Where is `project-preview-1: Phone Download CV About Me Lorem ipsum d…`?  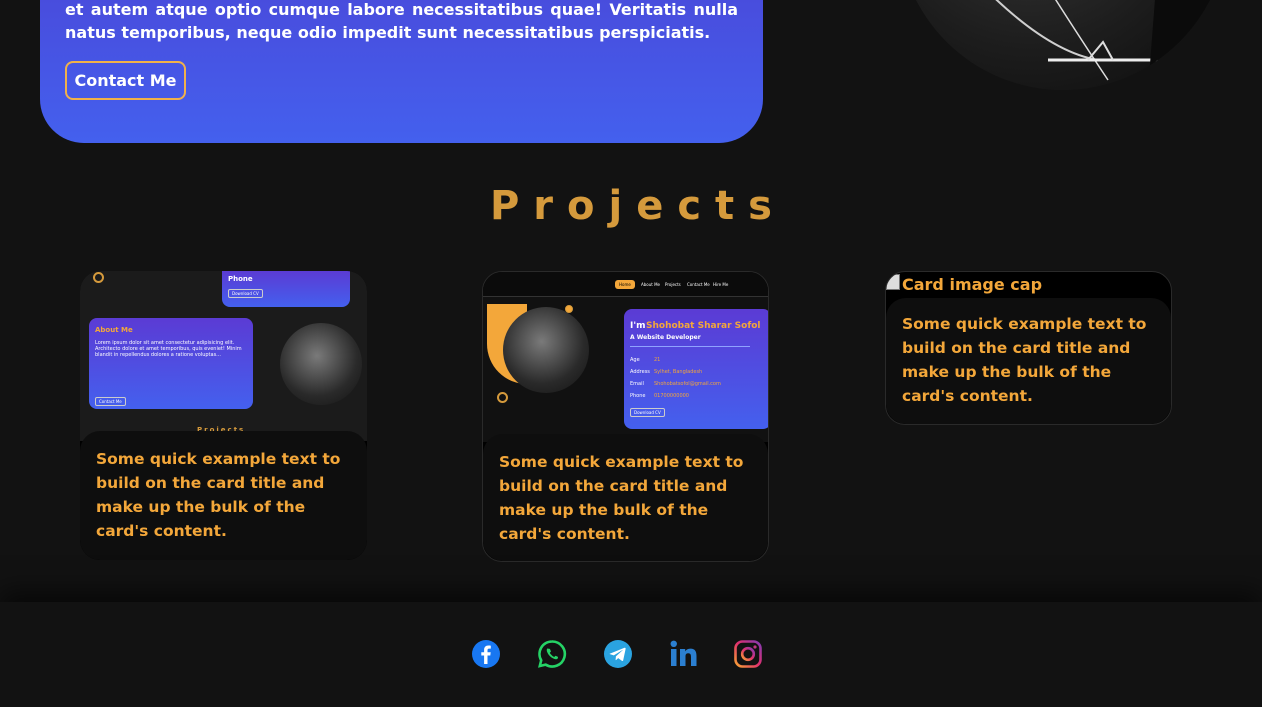
project-preview-1: Phone Download CV About Me Lorem ipsum d… is located at coordinates (223, 356).